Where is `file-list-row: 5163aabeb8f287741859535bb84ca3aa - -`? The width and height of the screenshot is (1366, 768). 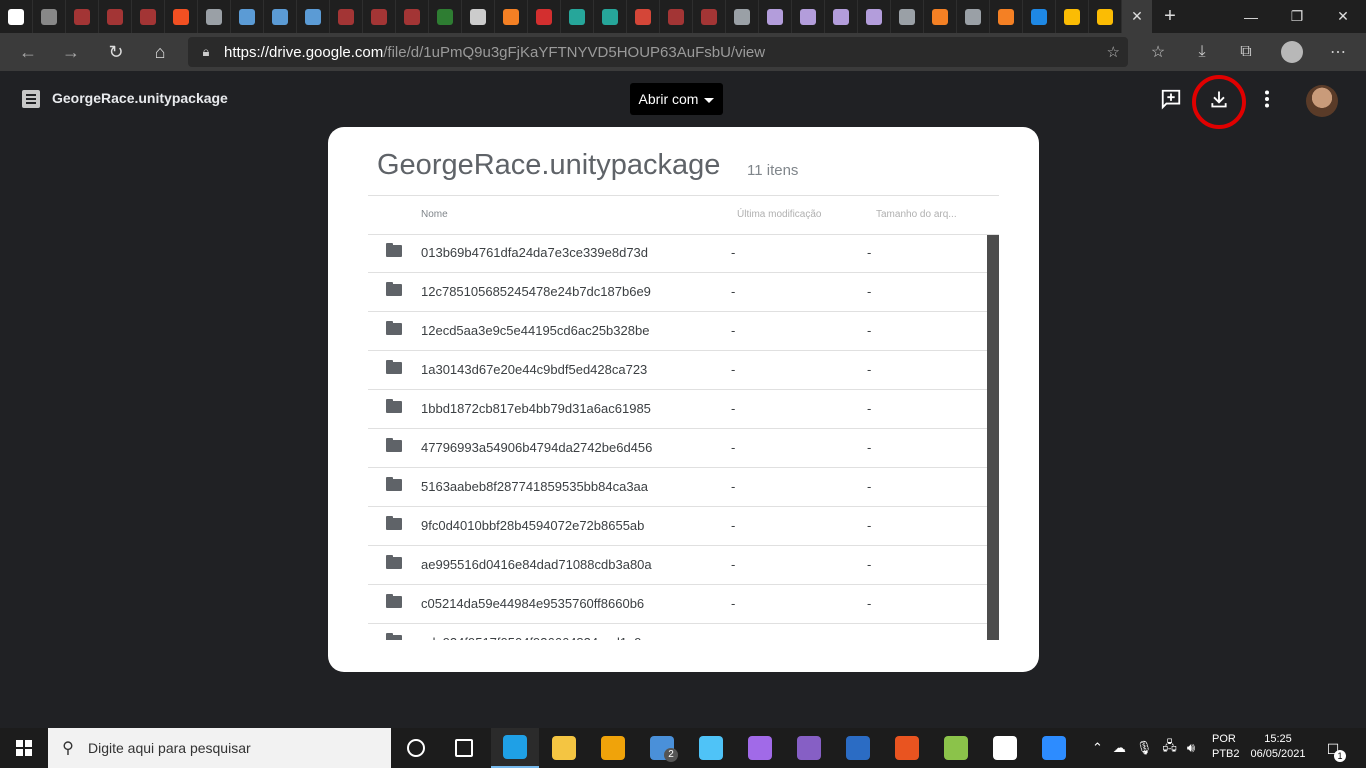 file-list-row: 5163aabeb8f287741859535bb84ca3aa - - is located at coordinates (677, 487).